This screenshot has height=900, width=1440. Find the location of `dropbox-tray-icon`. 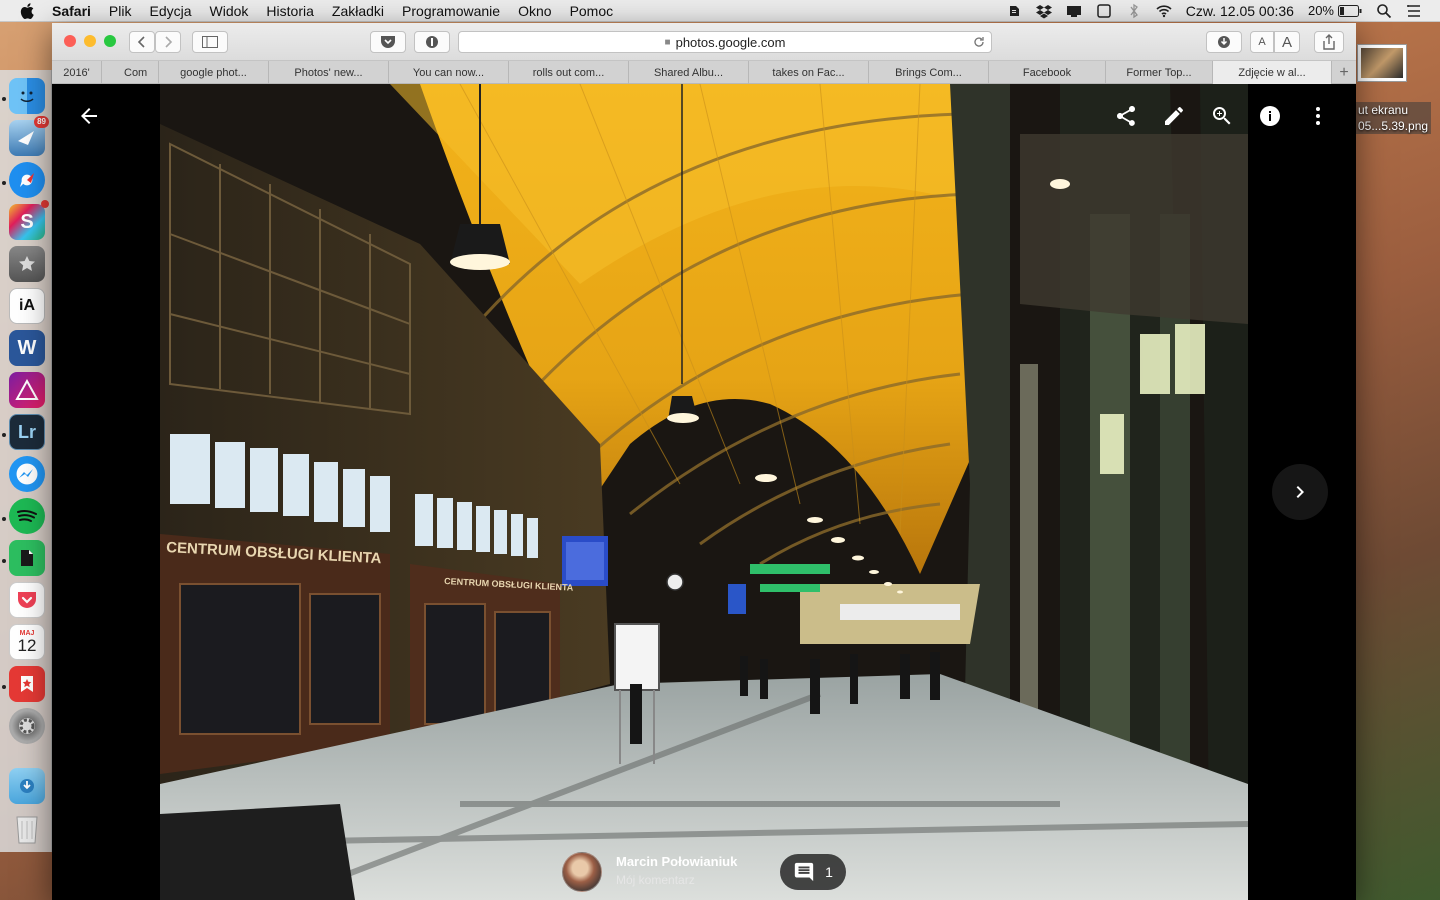

dropbox-tray-icon is located at coordinates (1043, 11).